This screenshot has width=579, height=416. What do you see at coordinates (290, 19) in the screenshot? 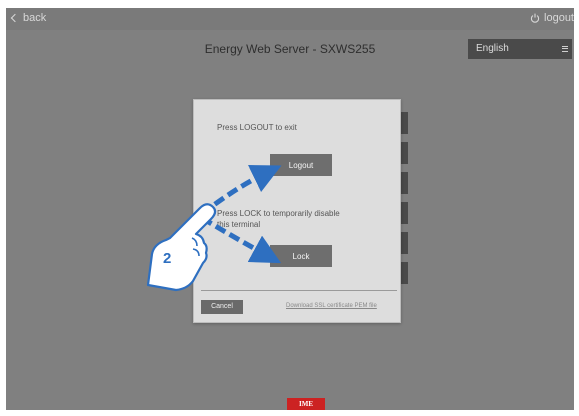
I see `top-bar: back logout` at bounding box center [290, 19].